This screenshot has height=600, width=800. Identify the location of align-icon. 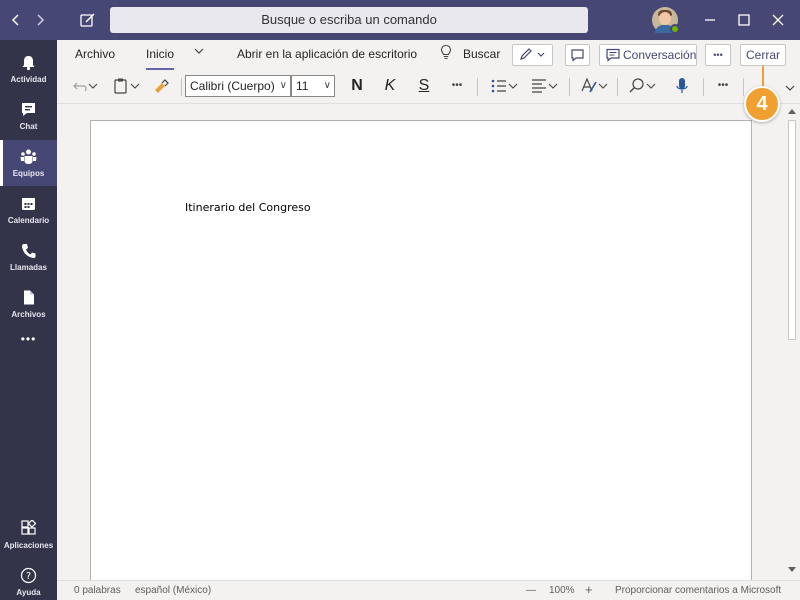
(539, 86).